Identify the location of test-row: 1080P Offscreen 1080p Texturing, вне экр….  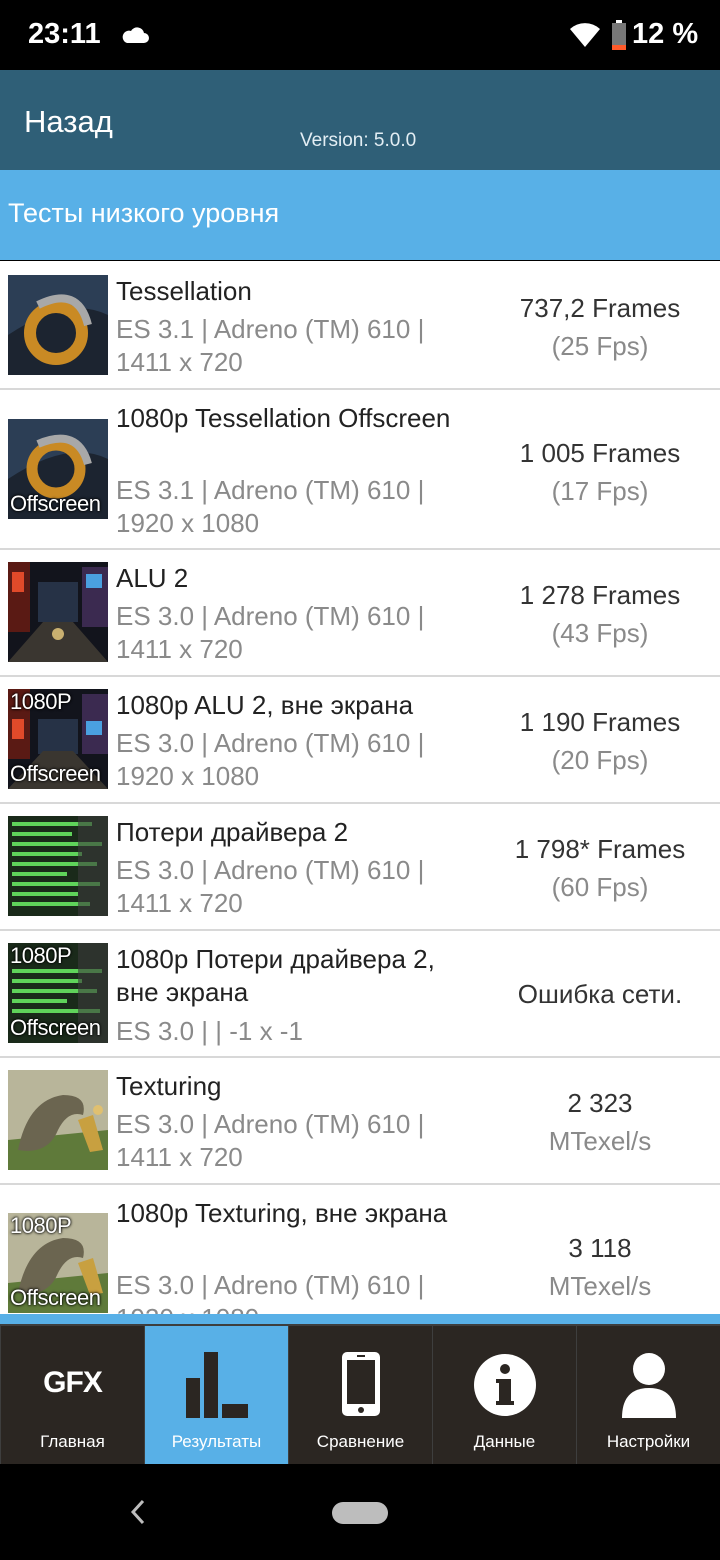
(360, 1249).